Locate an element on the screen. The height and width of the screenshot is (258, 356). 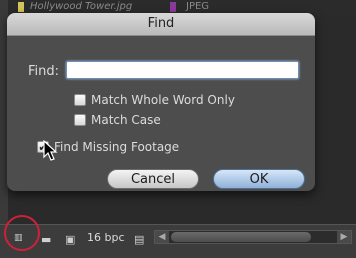
trash-icon: ▤ is located at coordinates (139, 239).